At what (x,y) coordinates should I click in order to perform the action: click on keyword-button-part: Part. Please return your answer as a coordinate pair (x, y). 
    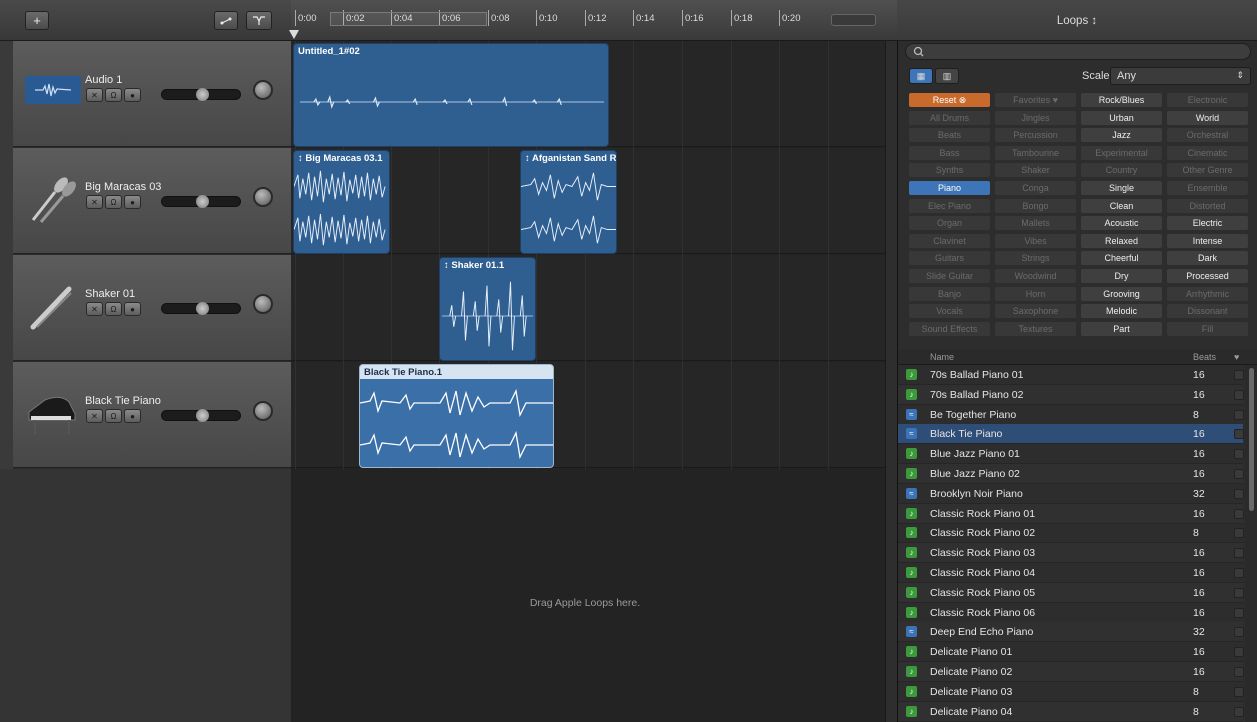
    Looking at the image, I should click on (1121, 328).